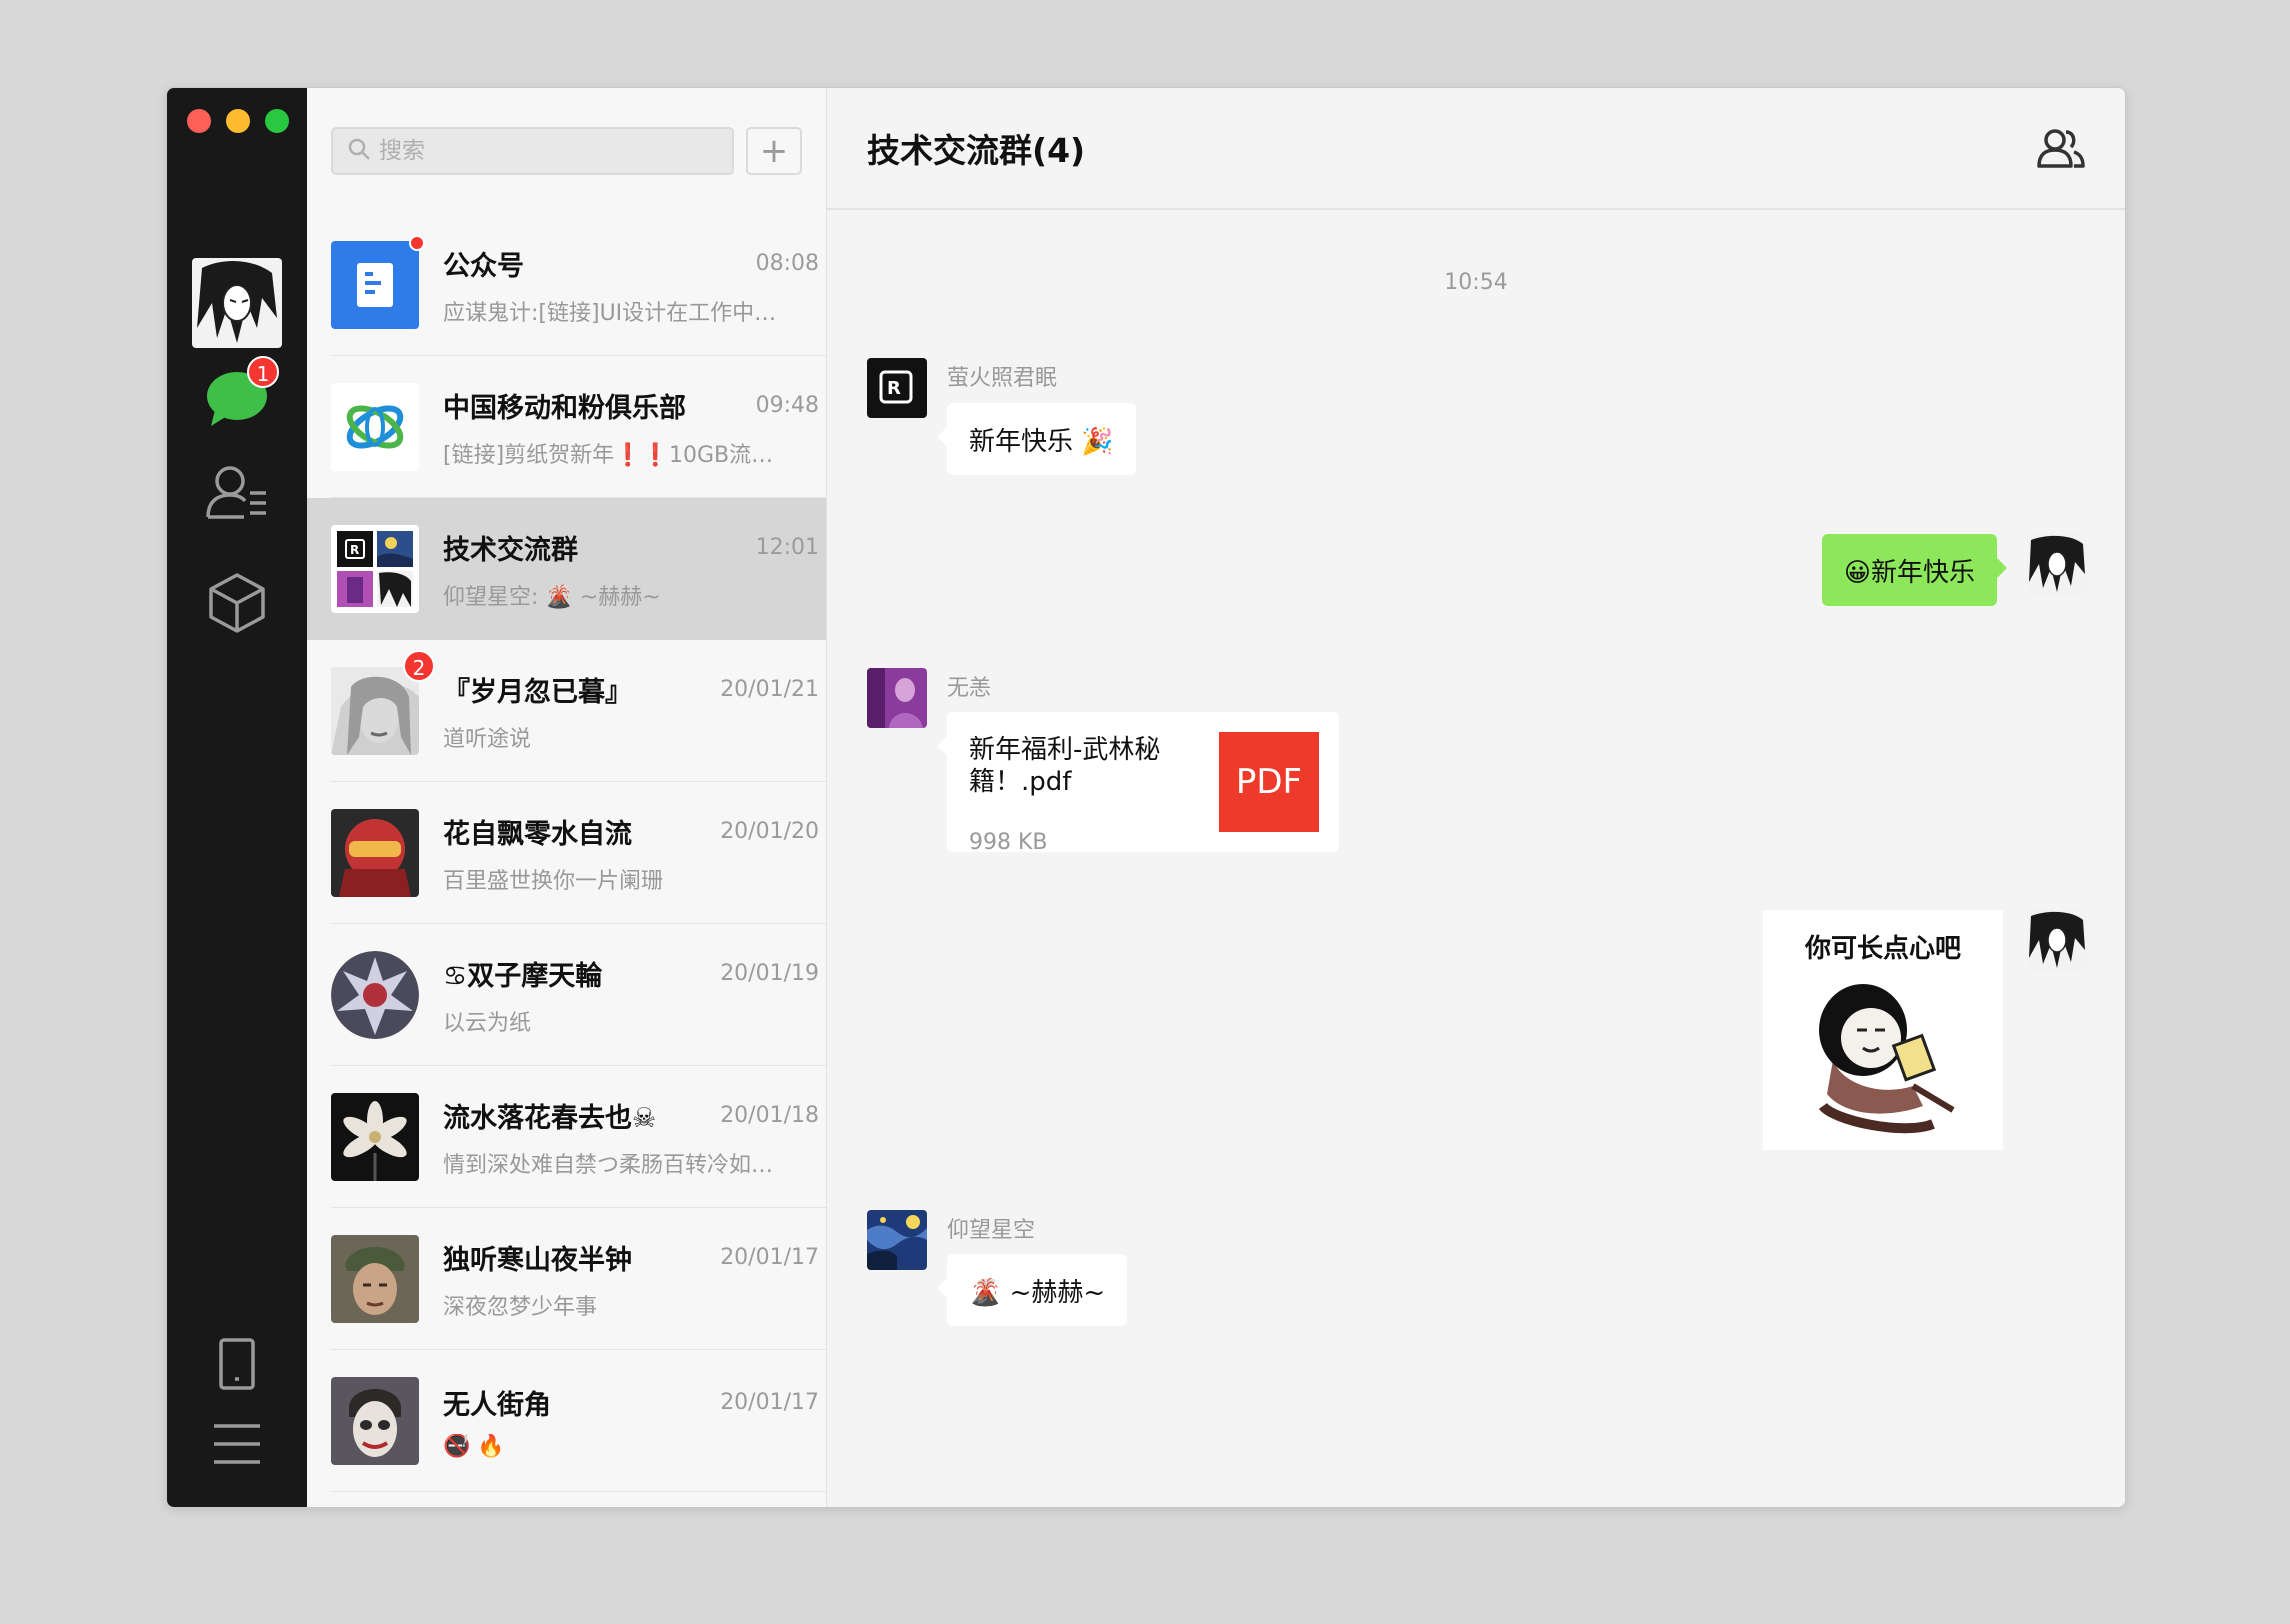 This screenshot has height=1624, width=2290. I want to click on search-box, so click(532, 151).